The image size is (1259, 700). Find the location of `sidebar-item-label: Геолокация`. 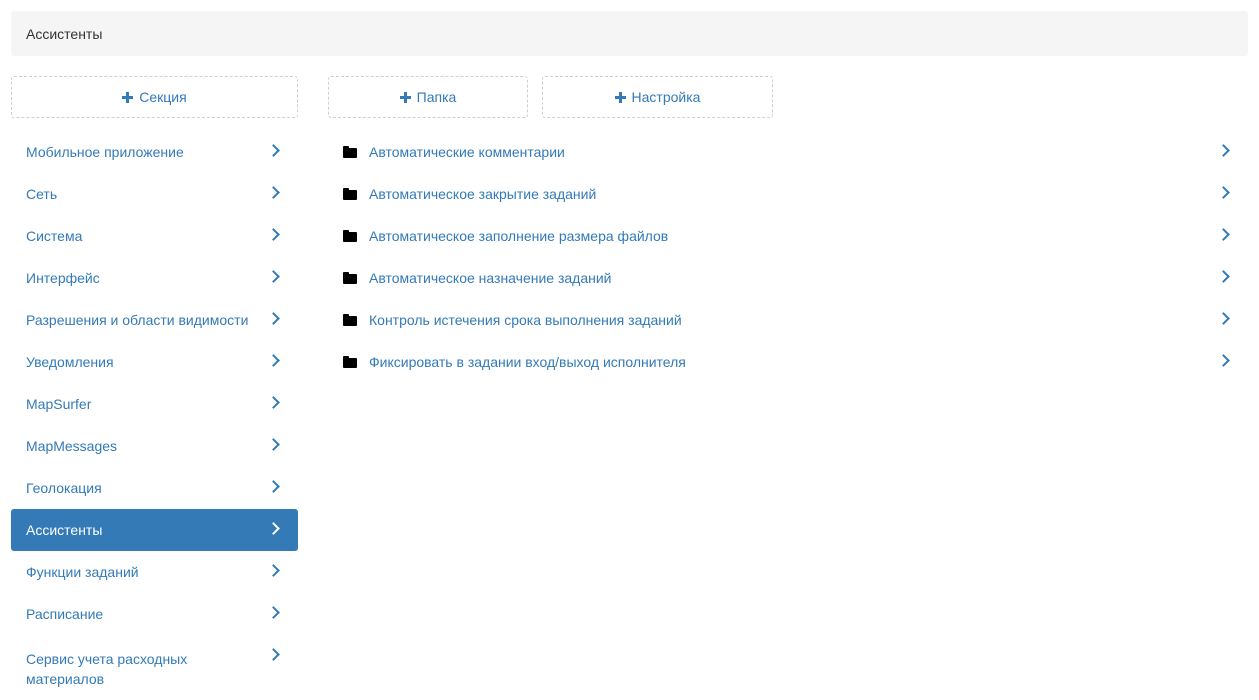

sidebar-item-label: Геолокация is located at coordinates (64, 488).